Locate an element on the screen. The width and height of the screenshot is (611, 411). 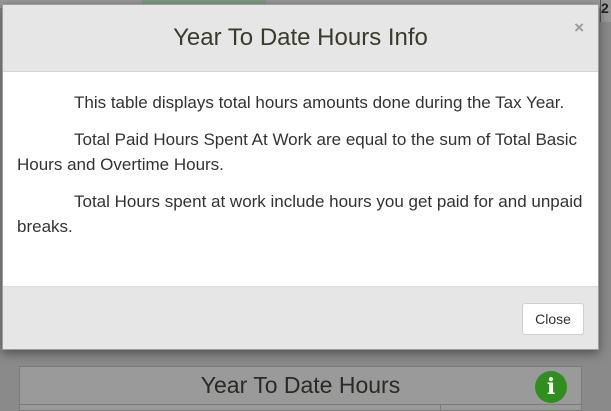
info-icon: i is located at coordinates (551, 387).